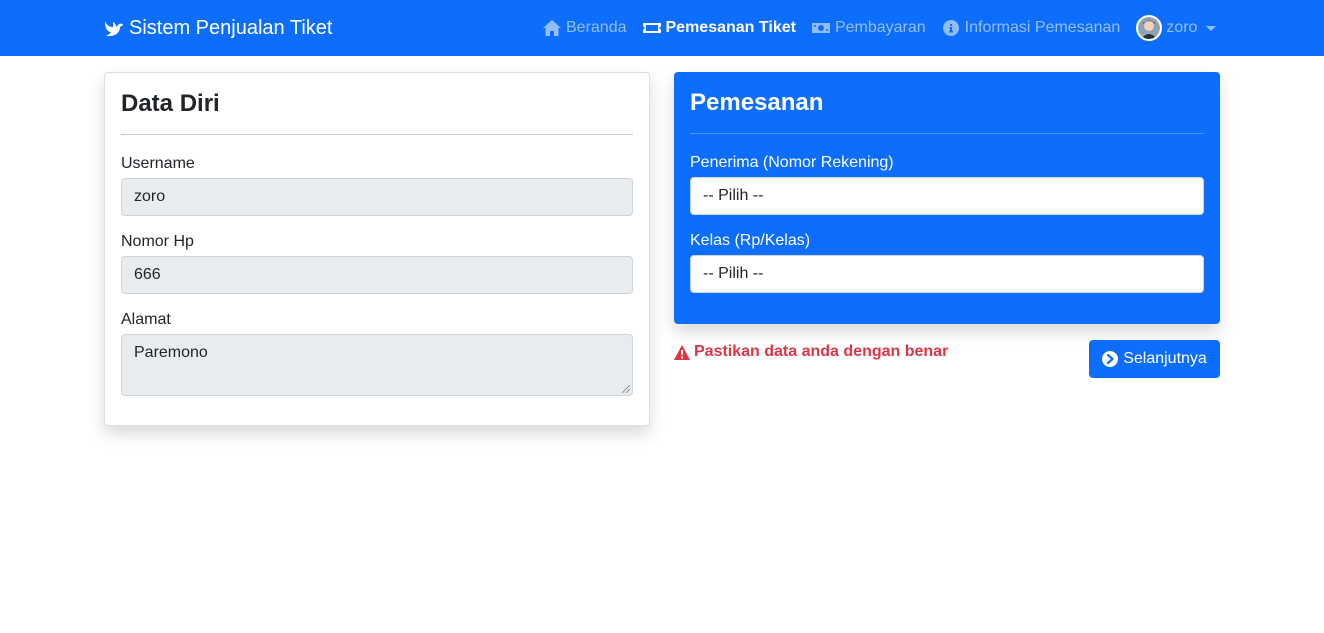 Image resolution: width=1324 pixels, height=633 pixels. Describe the element at coordinates (1211, 28) in the screenshot. I see `caret-down-icon` at that location.